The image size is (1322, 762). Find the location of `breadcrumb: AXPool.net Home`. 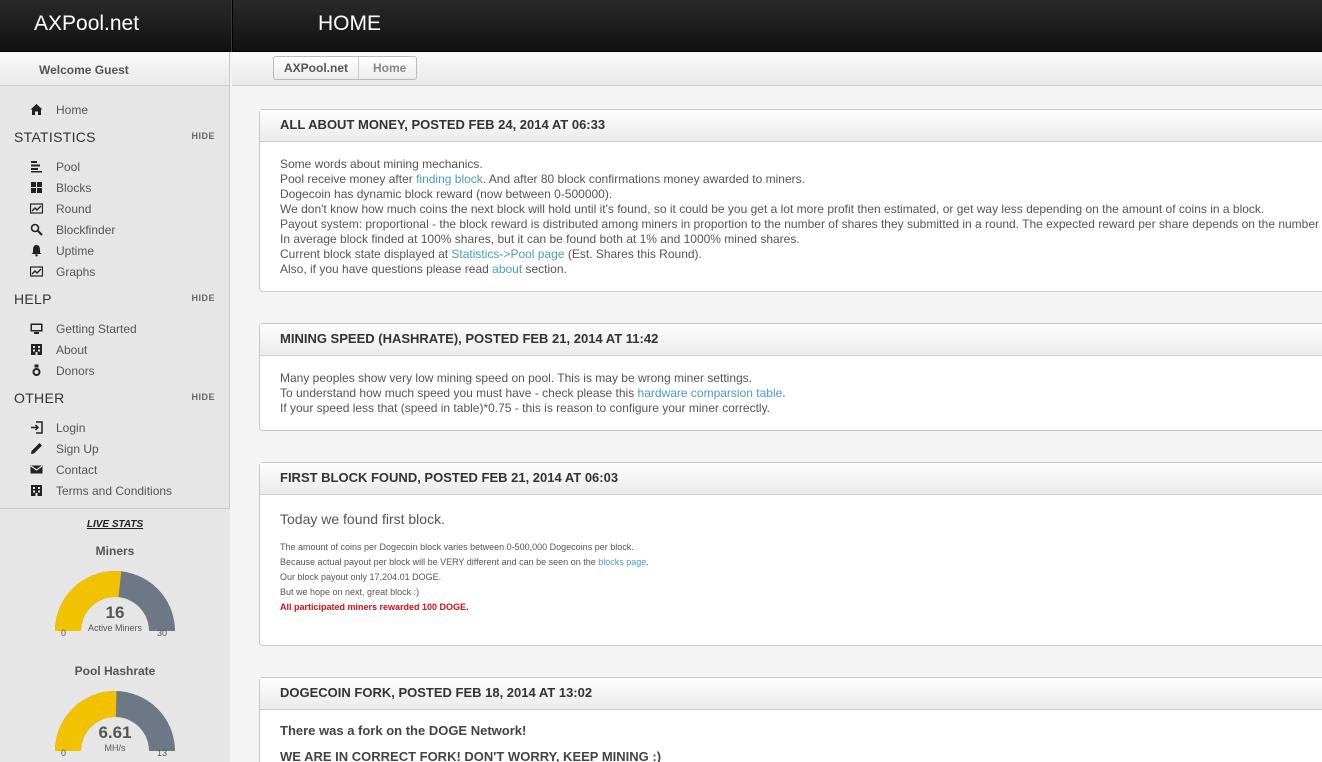

breadcrumb: AXPool.net Home is located at coordinates (345, 68).